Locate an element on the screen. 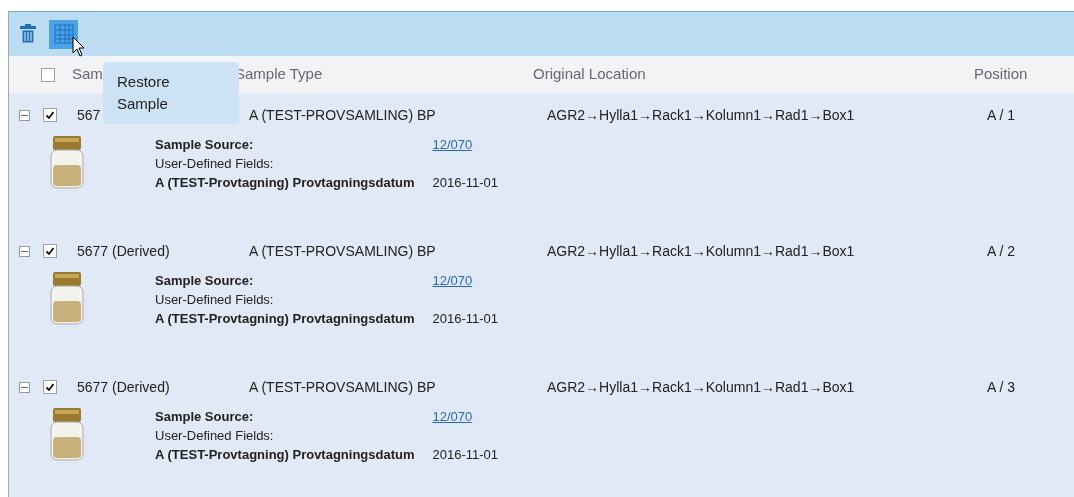  grid-button is located at coordinates (63, 34).